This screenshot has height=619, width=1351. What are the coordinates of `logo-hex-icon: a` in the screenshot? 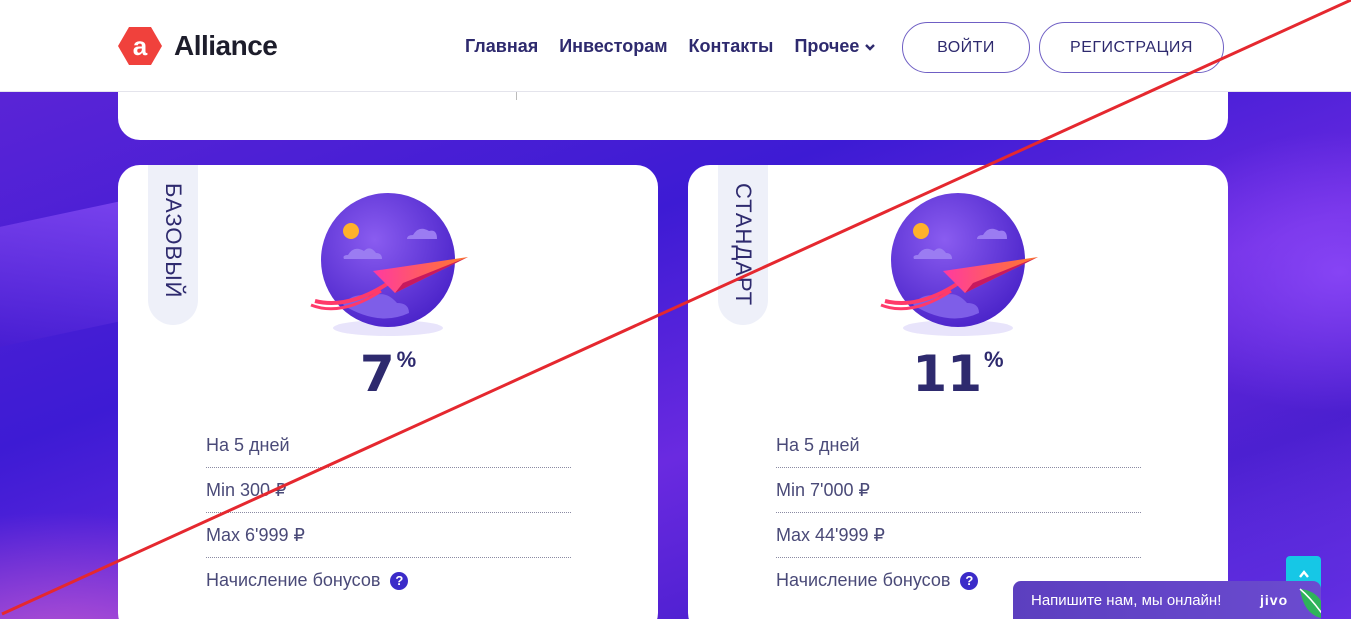 It's located at (140, 46).